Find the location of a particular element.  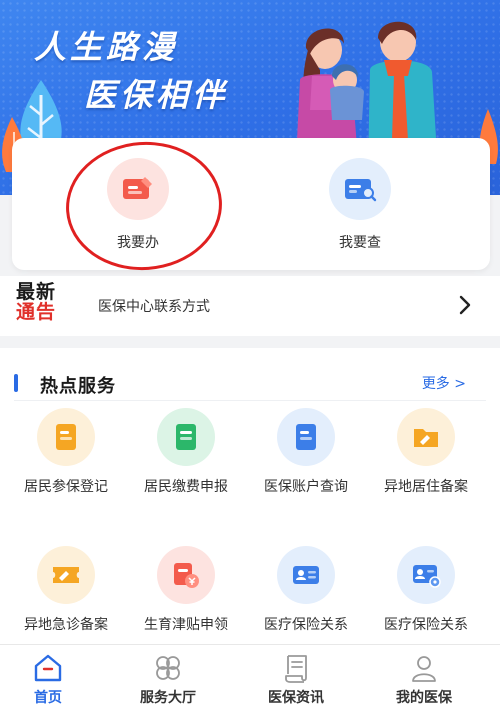

nav-label: 我的医保 is located at coordinates (424, 698).